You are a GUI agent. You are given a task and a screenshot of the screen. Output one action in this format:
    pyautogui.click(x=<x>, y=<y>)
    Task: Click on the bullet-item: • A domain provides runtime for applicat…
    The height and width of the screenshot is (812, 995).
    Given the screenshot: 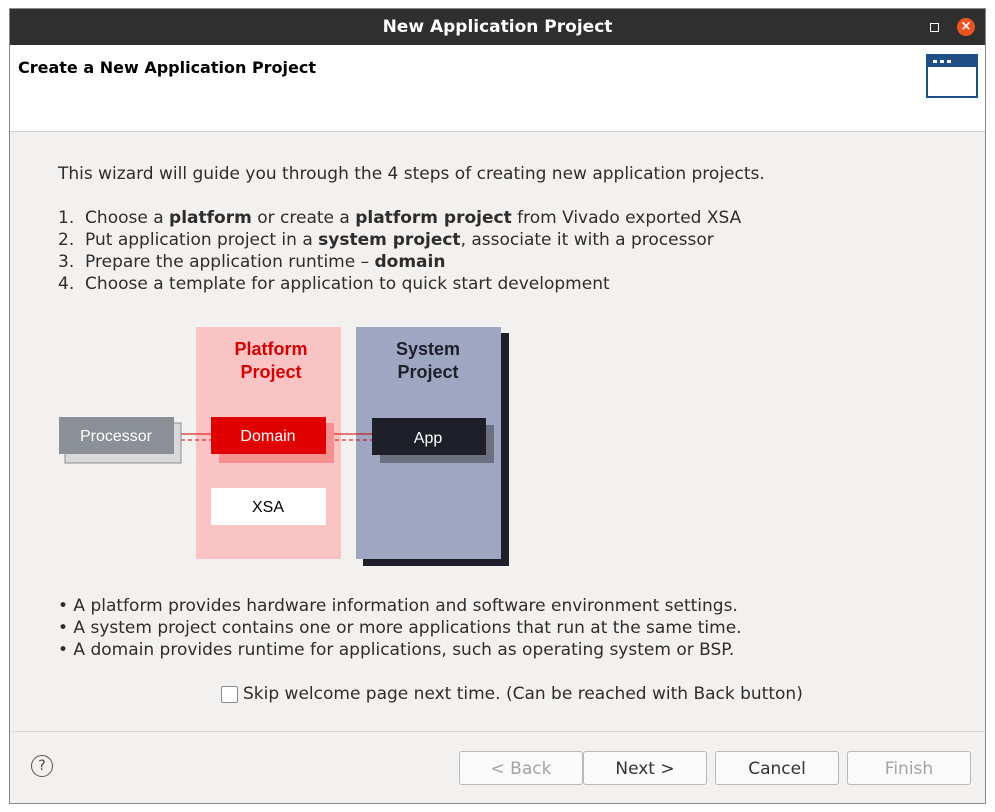 What is the action you would take?
    pyautogui.click(x=396, y=650)
    